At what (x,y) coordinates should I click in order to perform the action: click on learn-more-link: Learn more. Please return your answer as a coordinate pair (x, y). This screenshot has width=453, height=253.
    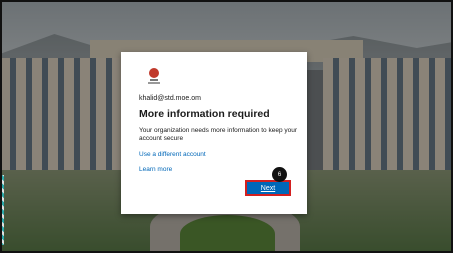
    Looking at the image, I should click on (155, 169).